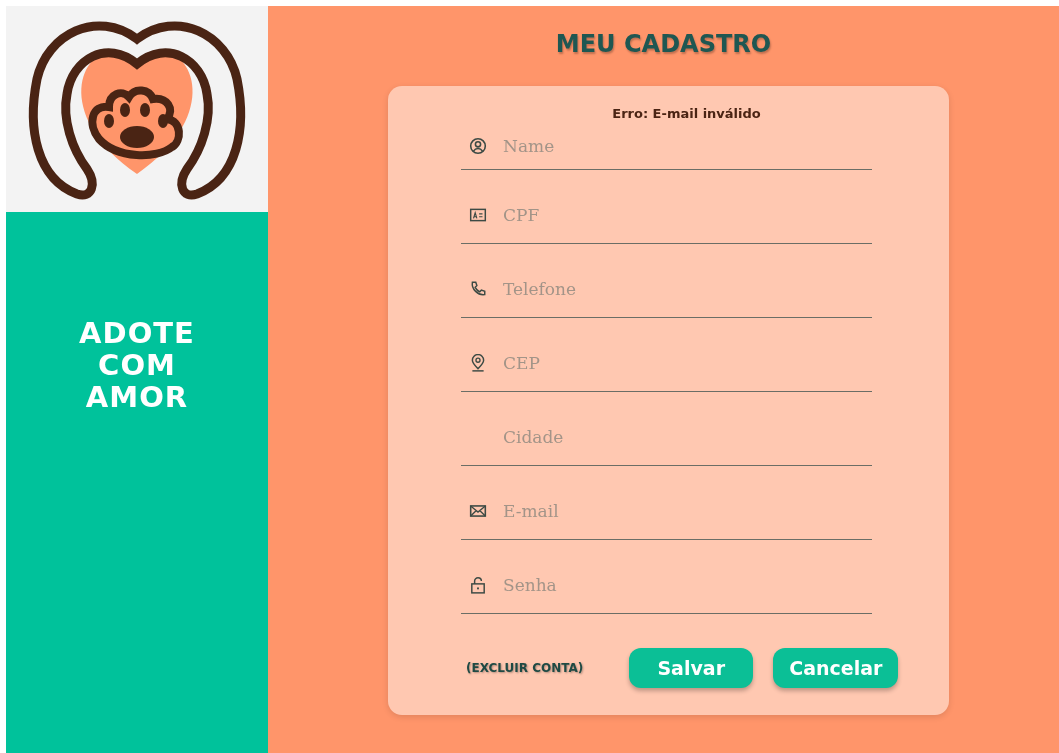  What do you see at coordinates (478, 288) in the screenshot?
I see `phone-icon` at bounding box center [478, 288].